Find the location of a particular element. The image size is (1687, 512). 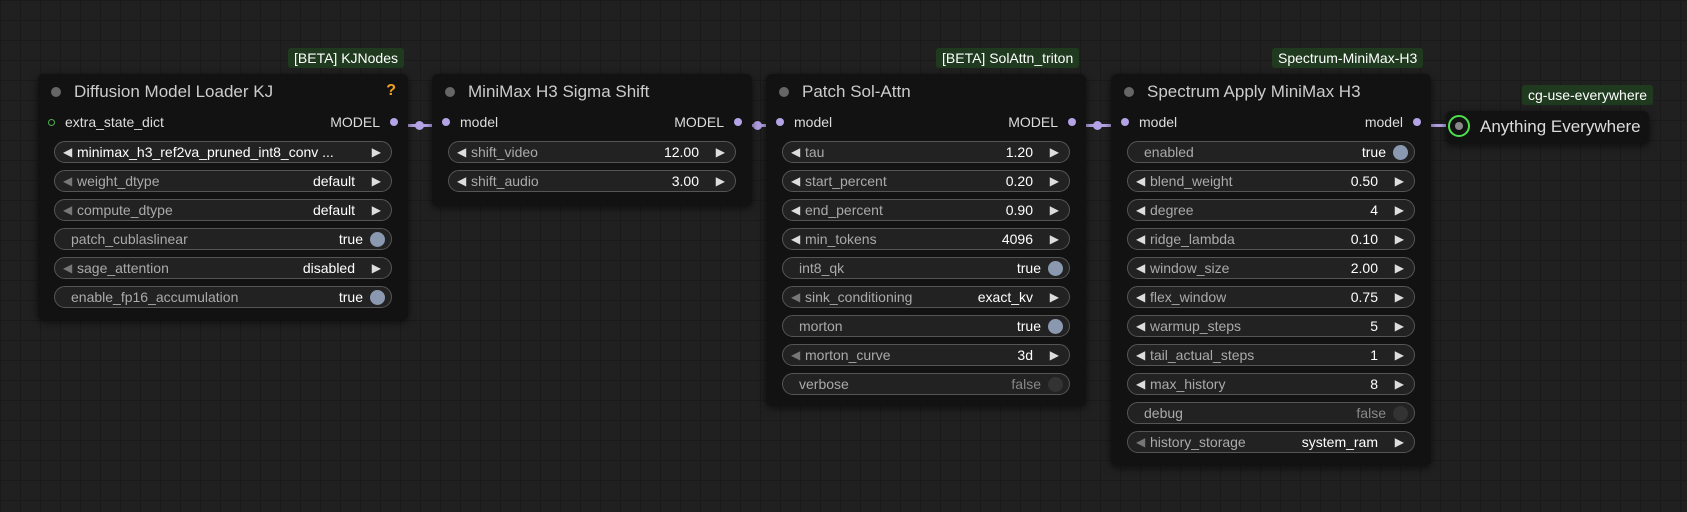

number-tau: ◀ tau 1.20 ▶ is located at coordinates (926, 152).